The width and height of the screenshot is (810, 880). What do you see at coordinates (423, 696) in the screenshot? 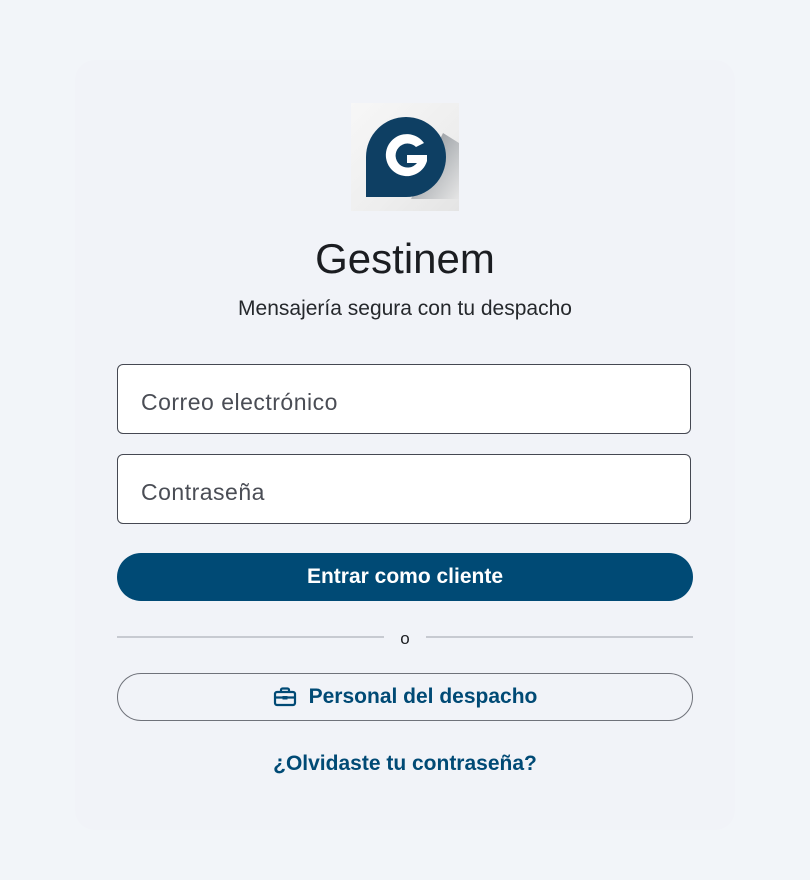
I see `staff-login-label: Personal del despacho` at bounding box center [423, 696].